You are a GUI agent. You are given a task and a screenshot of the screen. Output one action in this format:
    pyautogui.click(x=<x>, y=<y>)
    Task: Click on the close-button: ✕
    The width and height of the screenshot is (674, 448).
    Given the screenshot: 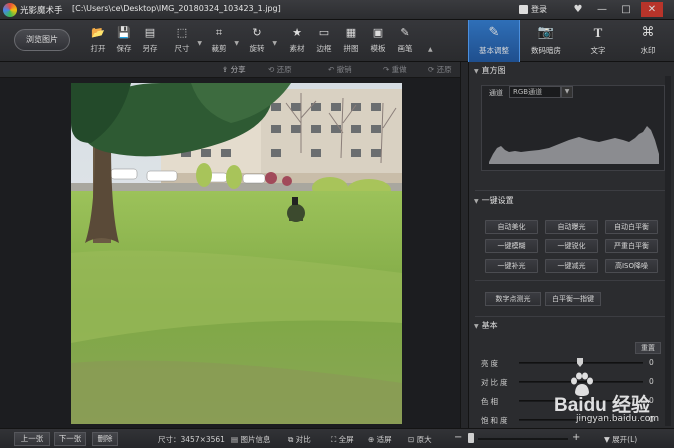 What is the action you would take?
    pyautogui.click(x=652, y=9)
    